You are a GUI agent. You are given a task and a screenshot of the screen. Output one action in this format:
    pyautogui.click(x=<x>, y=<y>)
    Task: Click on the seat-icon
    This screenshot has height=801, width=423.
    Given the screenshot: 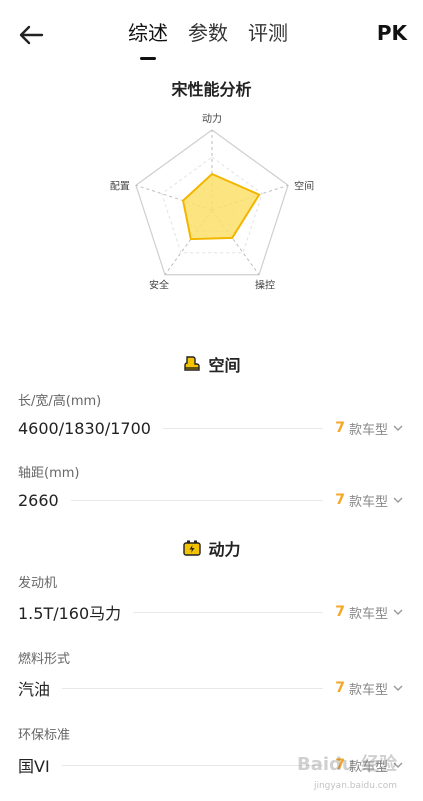 What is the action you would take?
    pyautogui.click(x=192, y=363)
    